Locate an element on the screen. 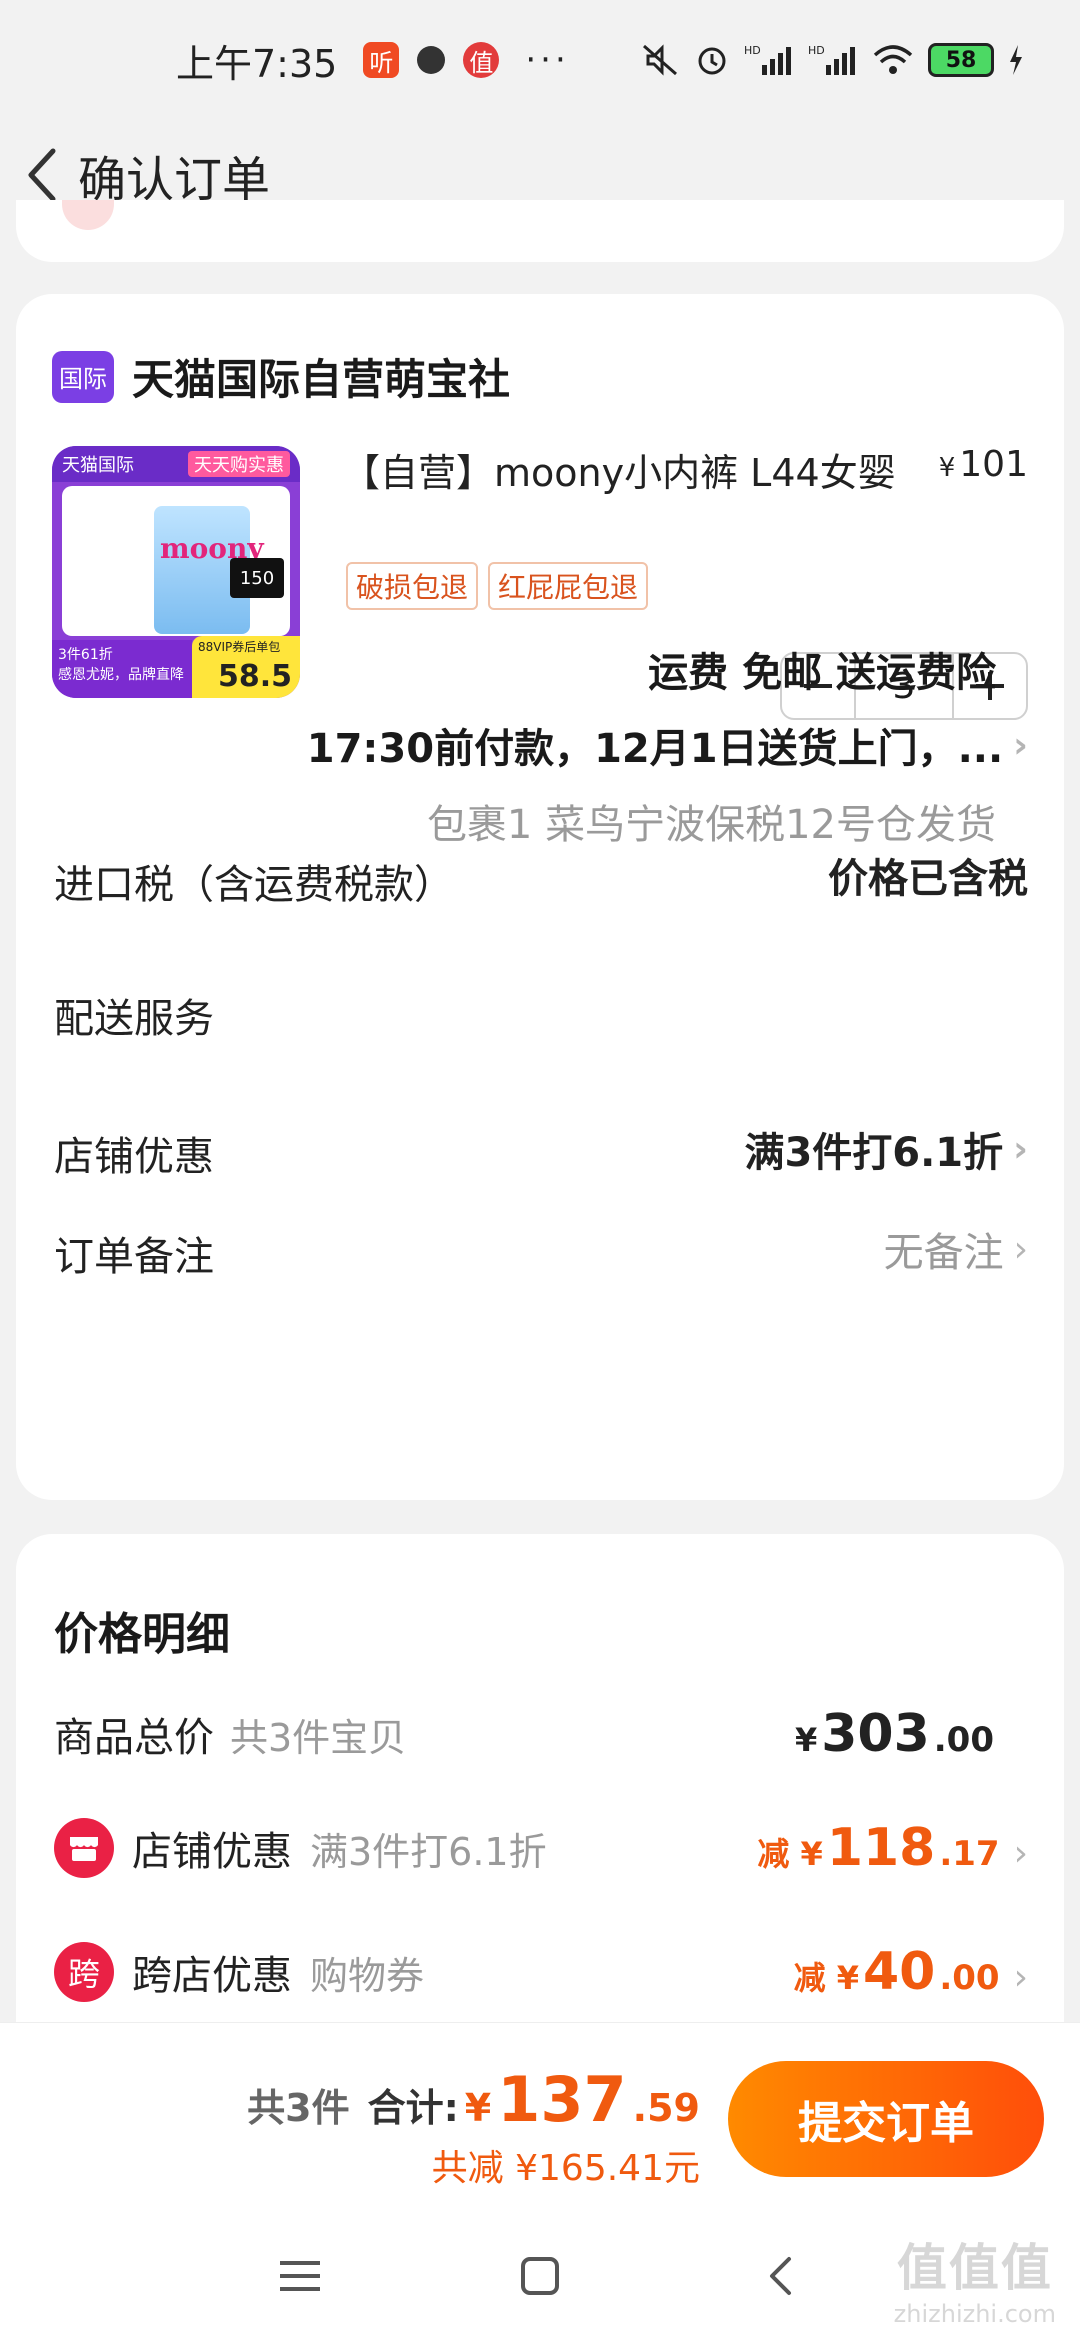  store-discount-amount: 减 ¥ 118 .17 › is located at coordinates (892, 1848).